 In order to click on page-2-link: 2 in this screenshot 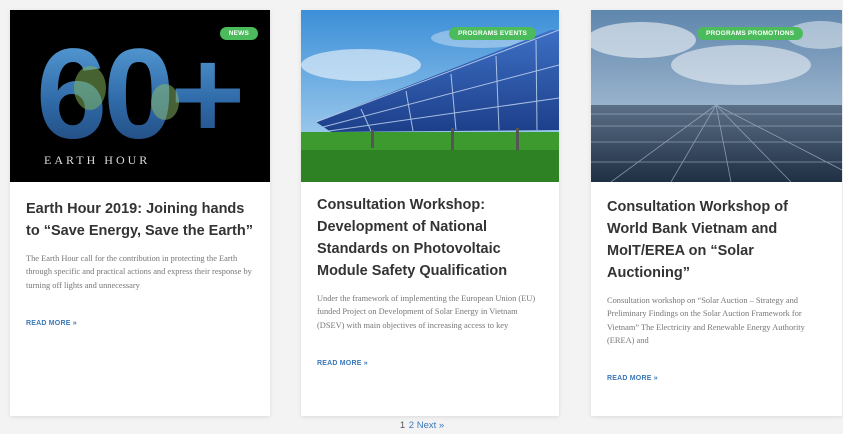, I will do `click(411, 425)`.